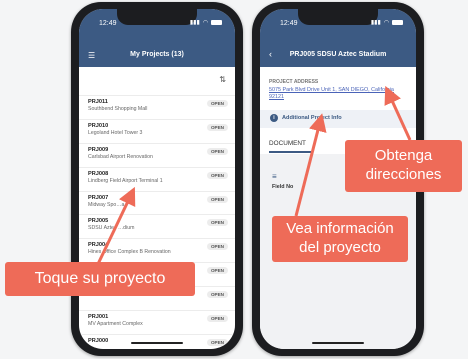  Describe the element at coordinates (403, 174) in the screenshot. I see `callout-dir-line2: direcciones` at that location.